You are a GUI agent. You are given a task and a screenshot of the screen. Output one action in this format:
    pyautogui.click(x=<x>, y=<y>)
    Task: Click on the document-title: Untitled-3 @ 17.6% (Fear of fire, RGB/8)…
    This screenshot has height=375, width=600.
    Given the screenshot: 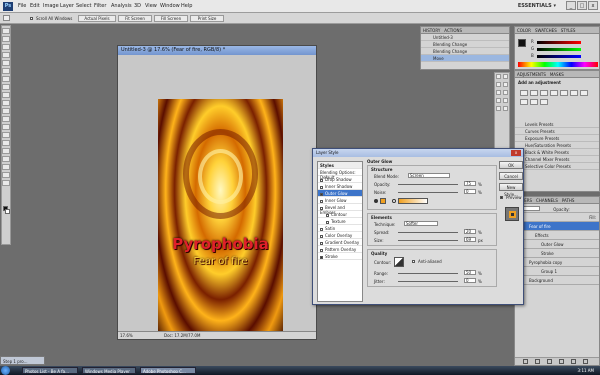 What is the action you would take?
    pyautogui.click(x=217, y=50)
    